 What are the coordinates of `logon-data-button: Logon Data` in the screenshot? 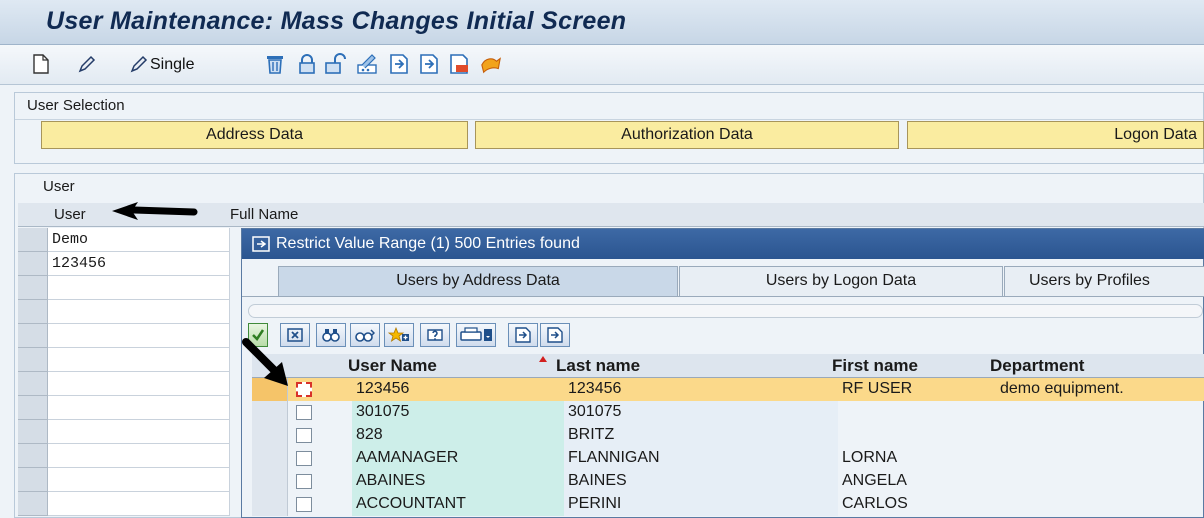 It's located at (1055, 135).